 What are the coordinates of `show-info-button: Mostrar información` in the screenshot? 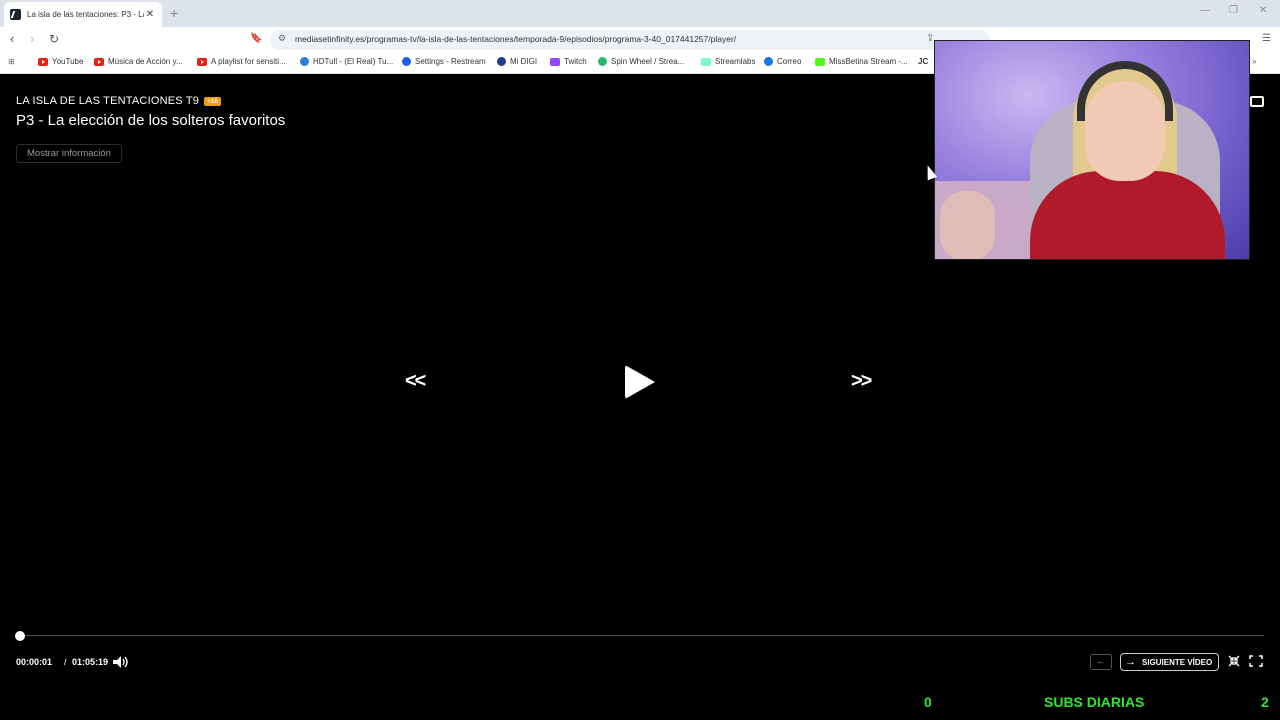 It's located at (69, 153).